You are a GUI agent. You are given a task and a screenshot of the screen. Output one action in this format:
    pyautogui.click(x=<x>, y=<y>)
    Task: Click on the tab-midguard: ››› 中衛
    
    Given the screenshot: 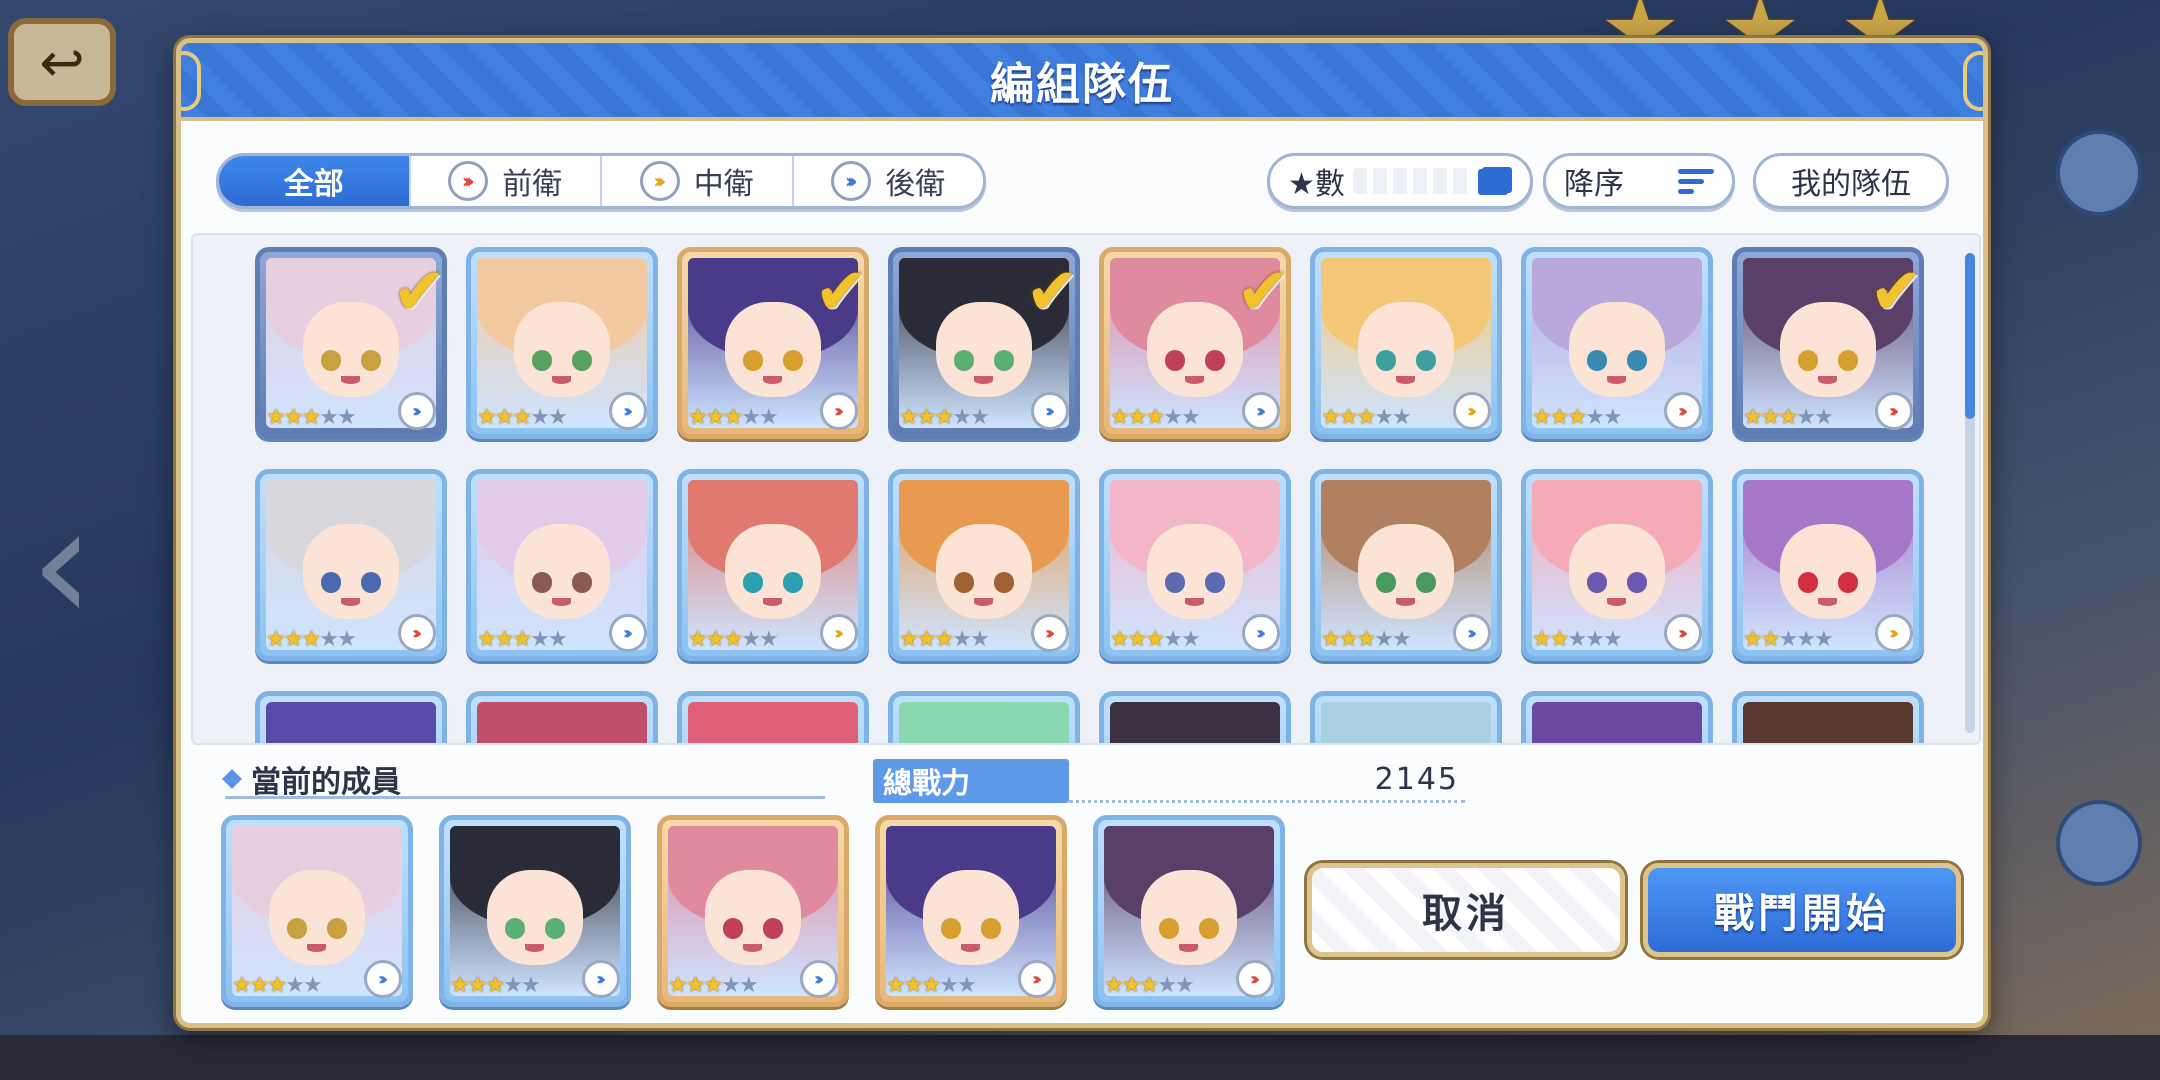 What is the action you would take?
    pyautogui.click(x=696, y=181)
    